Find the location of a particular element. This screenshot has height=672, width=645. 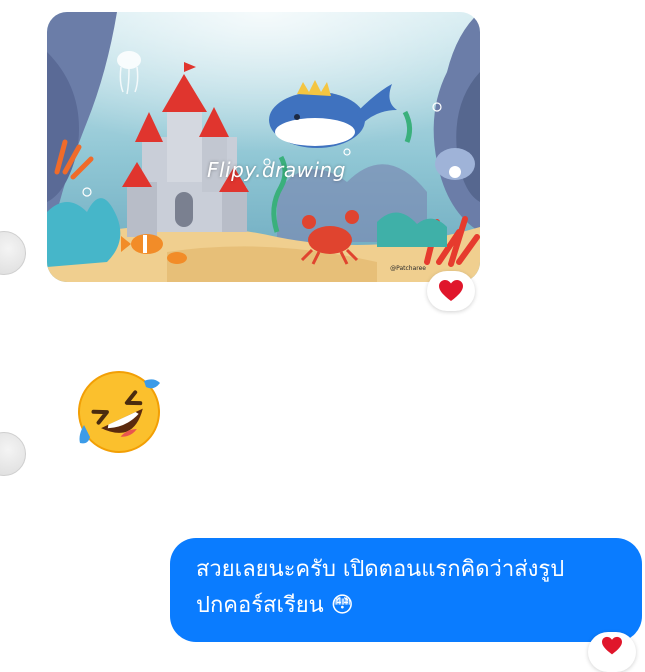

message-text-line-2: ปกคอร์สเรียน 😳 is located at coordinates (275, 605).